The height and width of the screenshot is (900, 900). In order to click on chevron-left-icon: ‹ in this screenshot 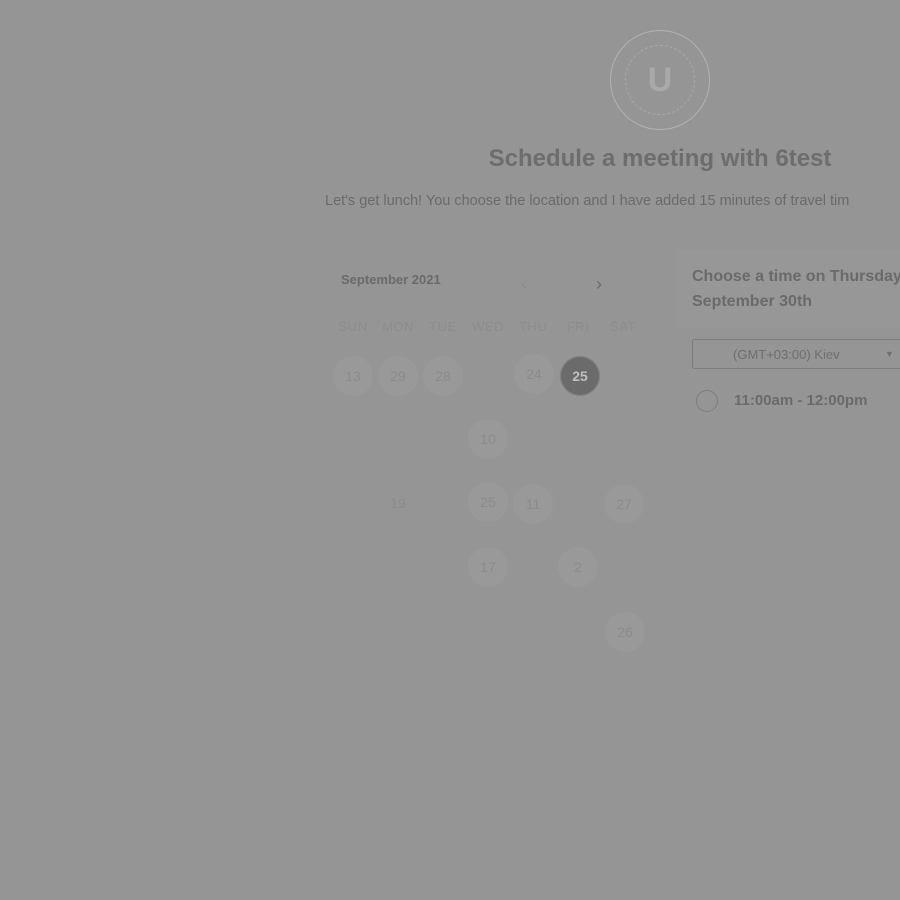, I will do `click(524, 284)`.